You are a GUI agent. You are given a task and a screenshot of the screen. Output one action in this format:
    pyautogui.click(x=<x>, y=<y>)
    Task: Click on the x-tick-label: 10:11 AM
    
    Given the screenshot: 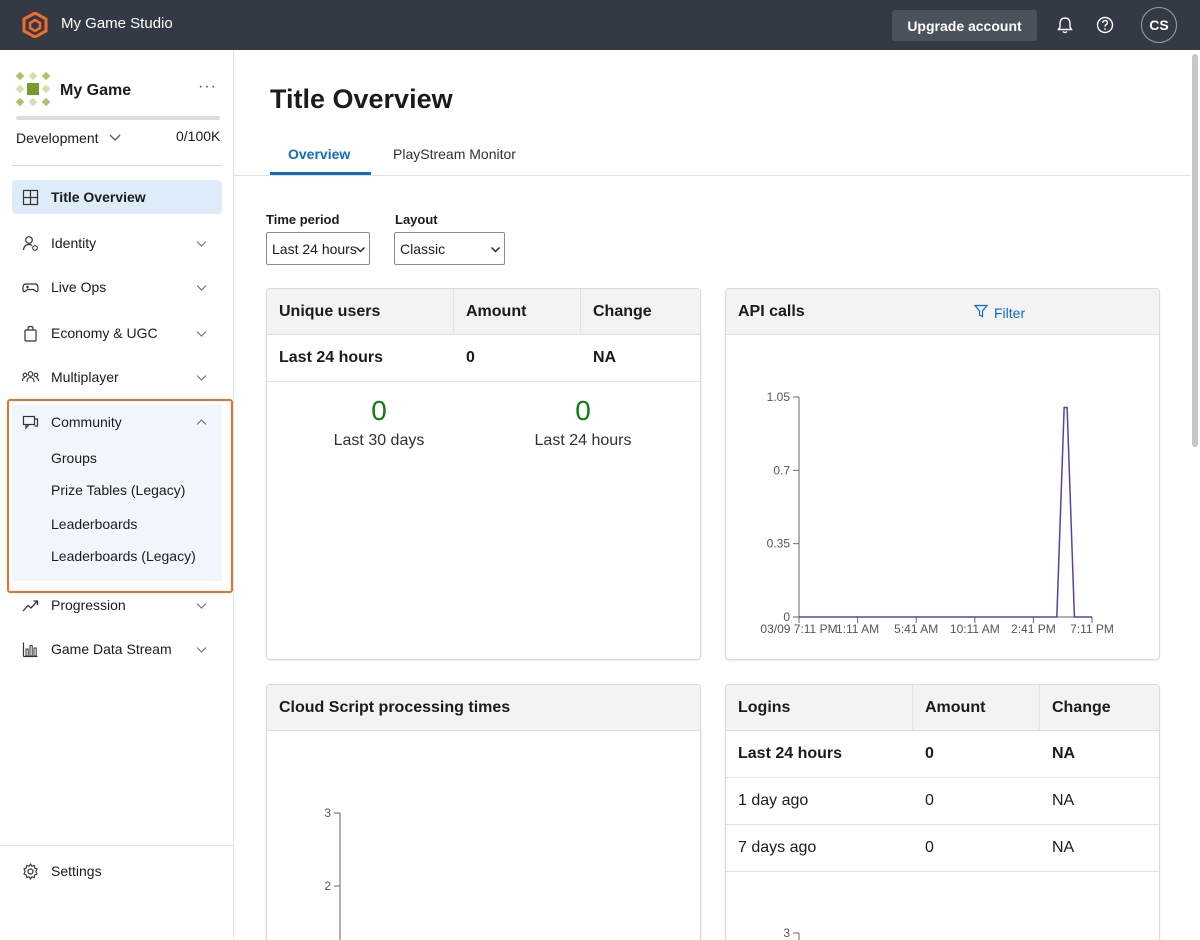 What is the action you would take?
    pyautogui.click(x=975, y=629)
    